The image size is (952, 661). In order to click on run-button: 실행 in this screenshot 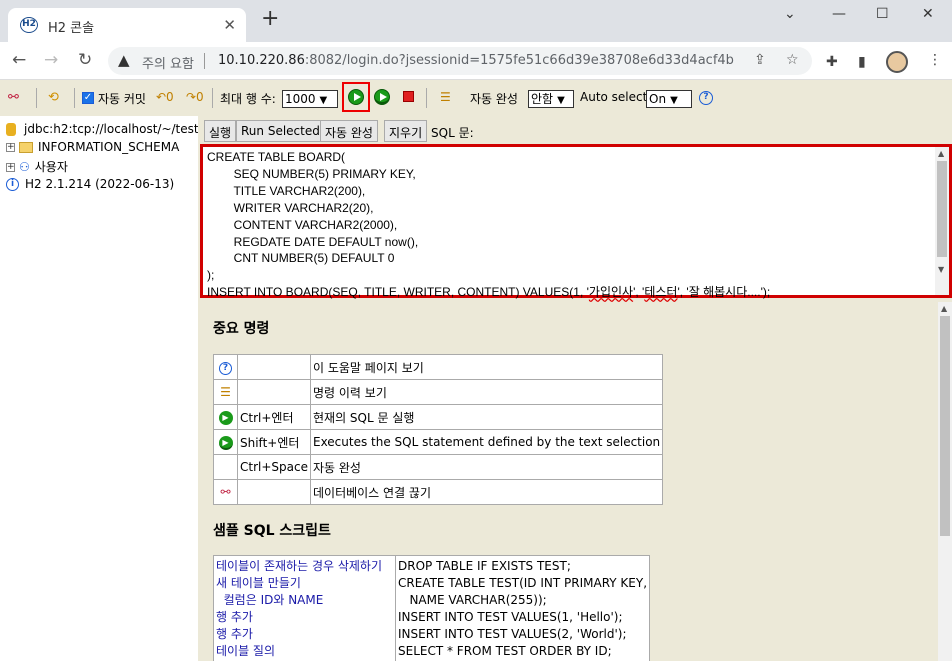, I will do `click(220, 131)`.